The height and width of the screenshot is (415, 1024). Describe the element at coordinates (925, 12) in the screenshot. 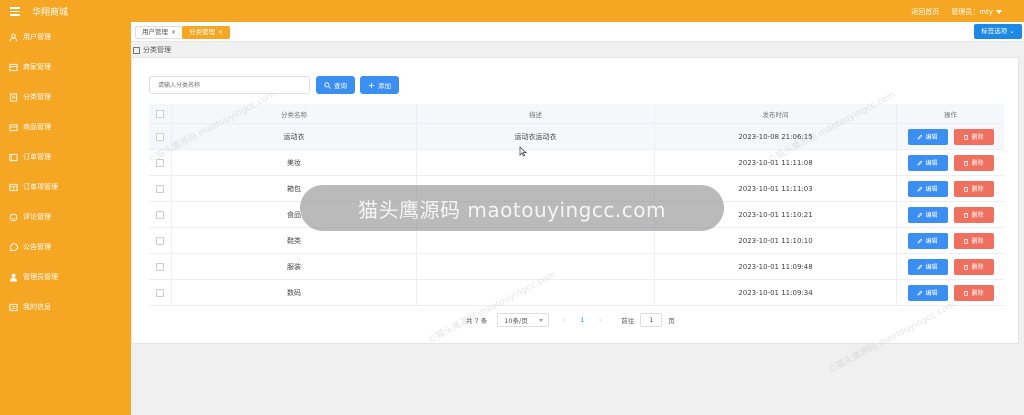

I see `home-link: 返回首页` at that location.